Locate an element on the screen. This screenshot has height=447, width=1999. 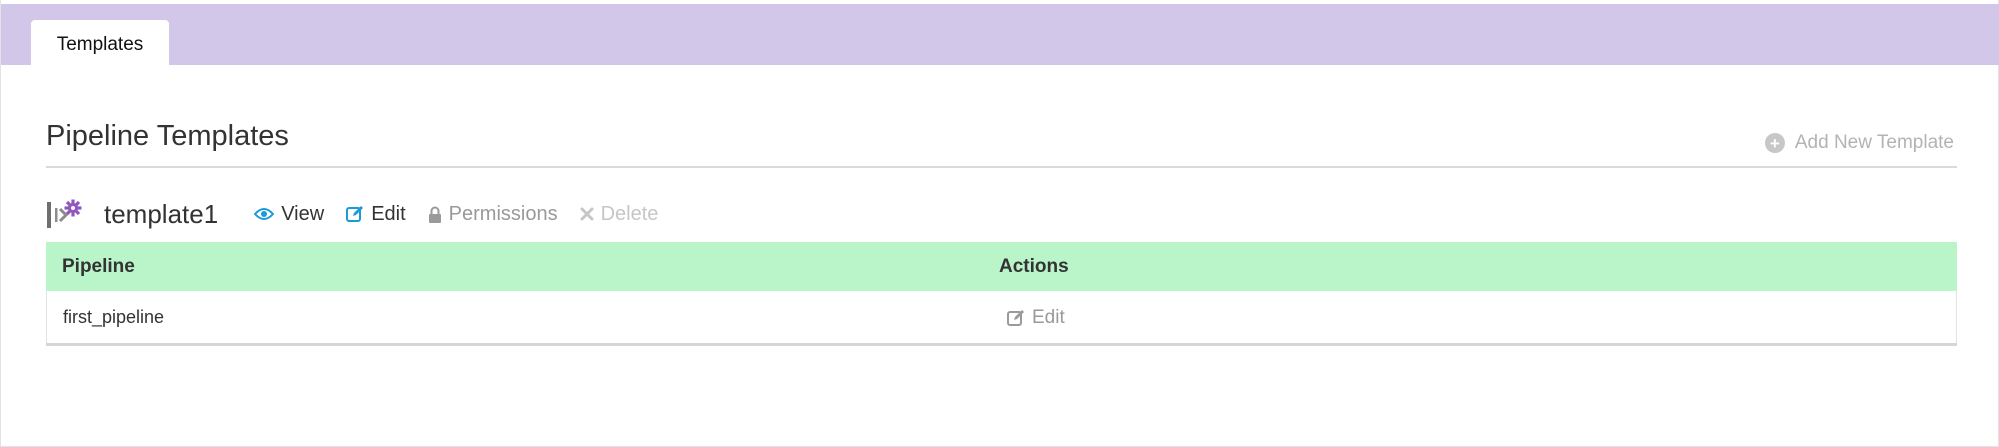
add-new-template-button: + Add New Template is located at coordinates (1859, 143).